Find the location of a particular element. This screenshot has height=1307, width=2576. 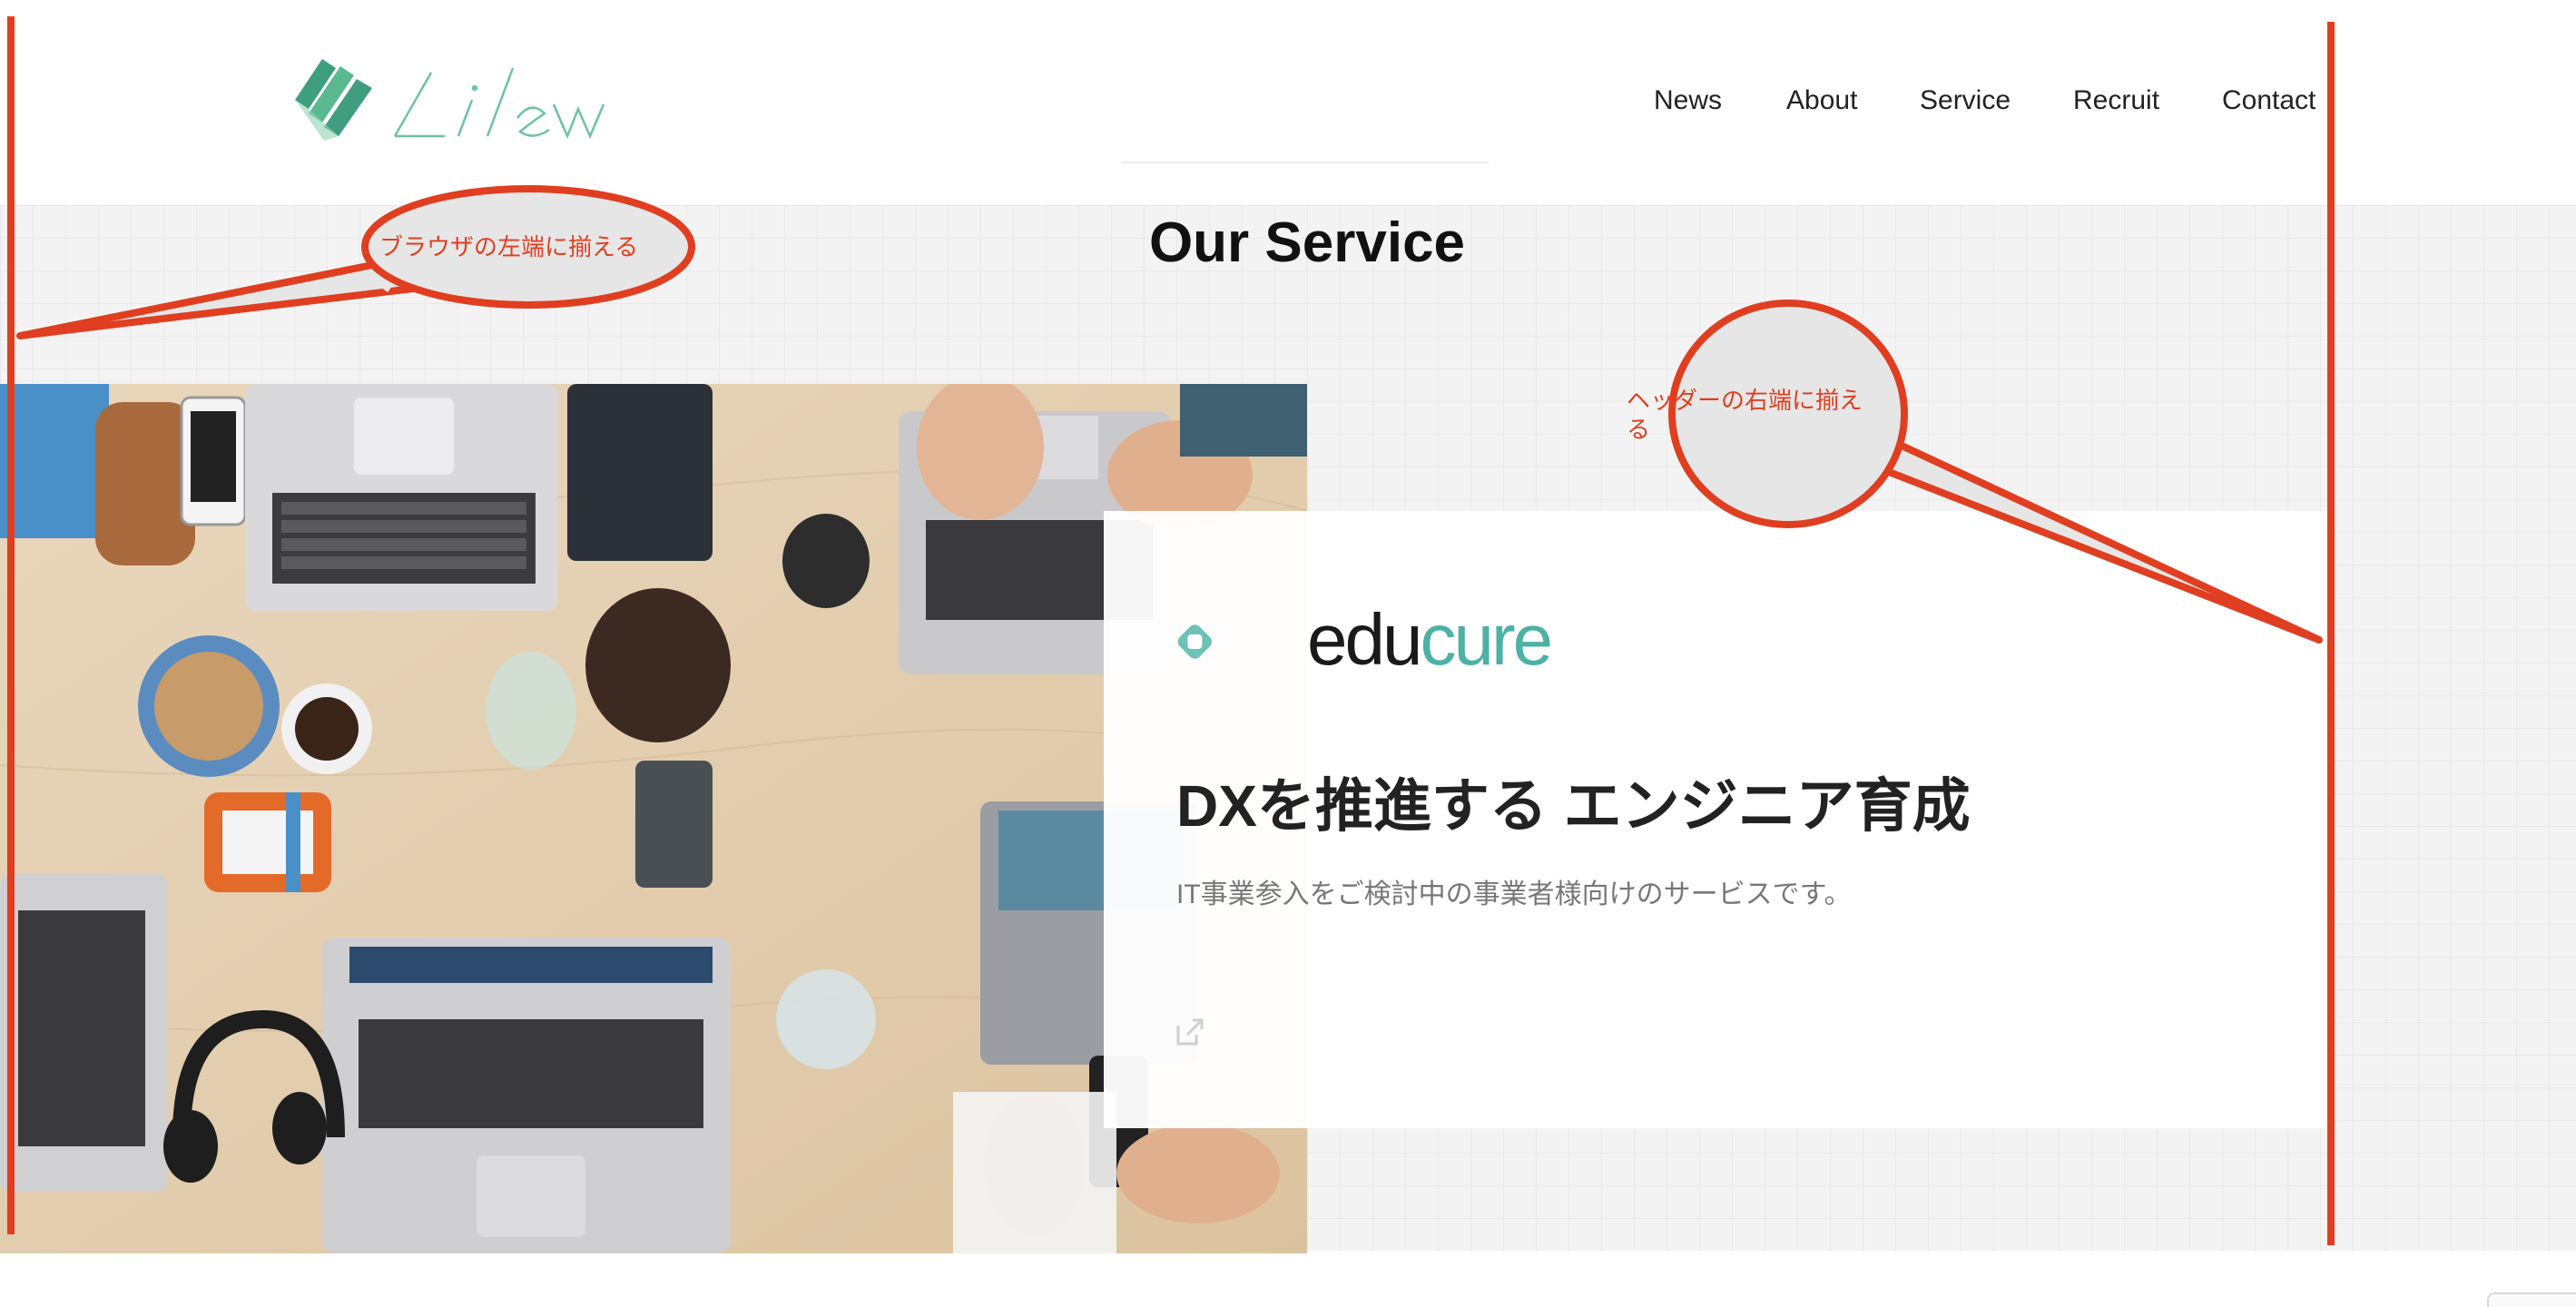

service-card-title: DXを推進する エンジニア育成 is located at coordinates (1573, 806).